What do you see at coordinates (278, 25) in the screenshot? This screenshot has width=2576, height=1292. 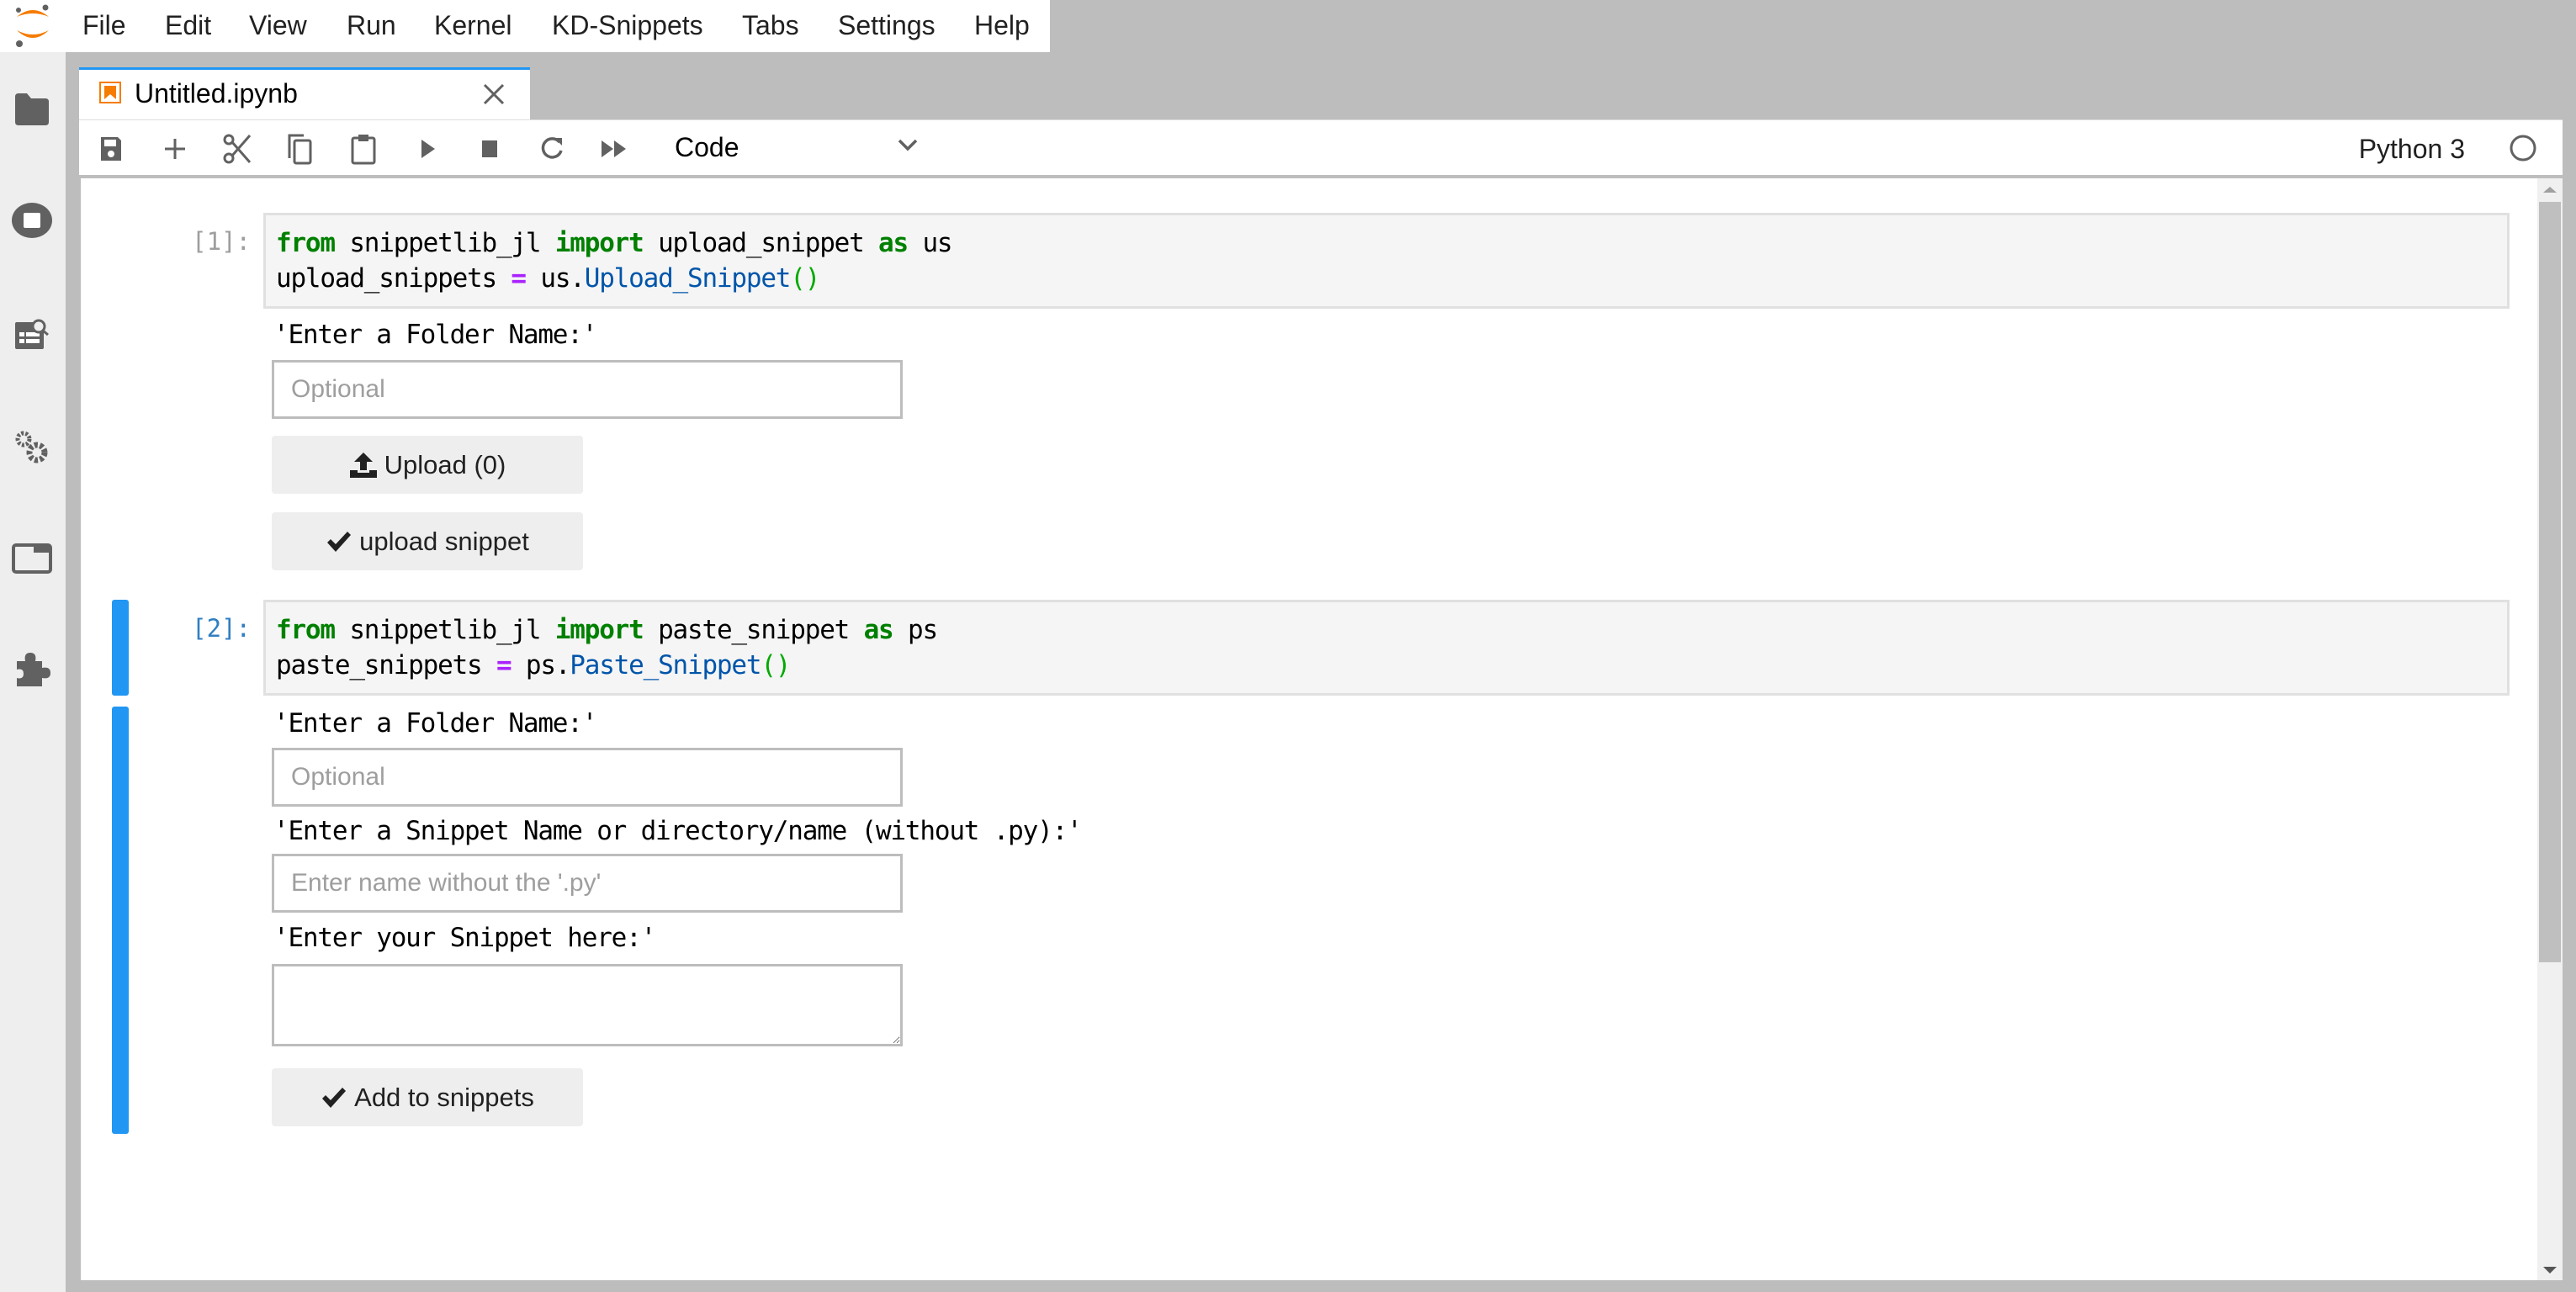 I see `menu-view: View` at bounding box center [278, 25].